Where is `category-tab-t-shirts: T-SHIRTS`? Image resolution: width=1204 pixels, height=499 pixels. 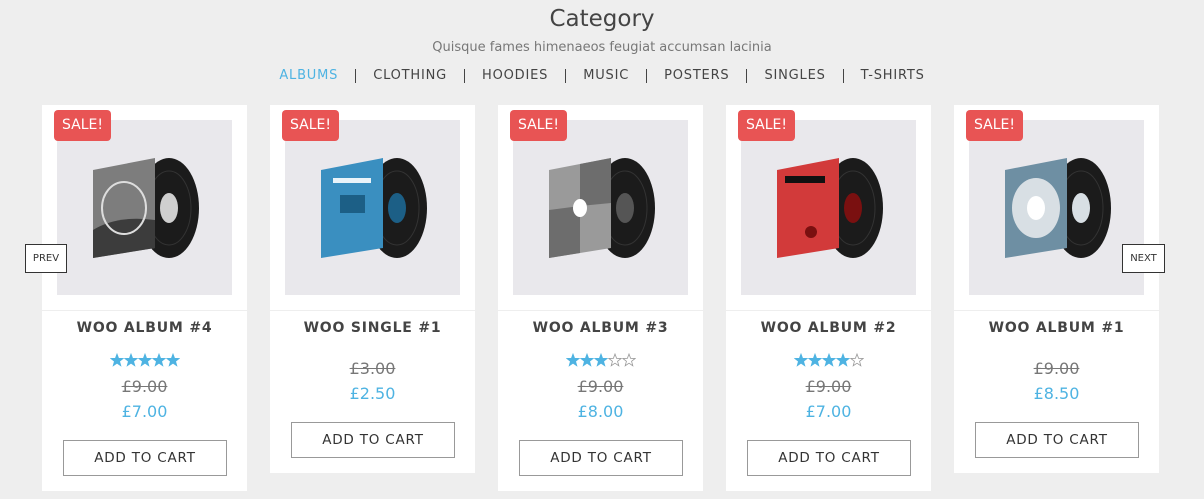 category-tab-t-shirts: T-SHIRTS is located at coordinates (892, 76).